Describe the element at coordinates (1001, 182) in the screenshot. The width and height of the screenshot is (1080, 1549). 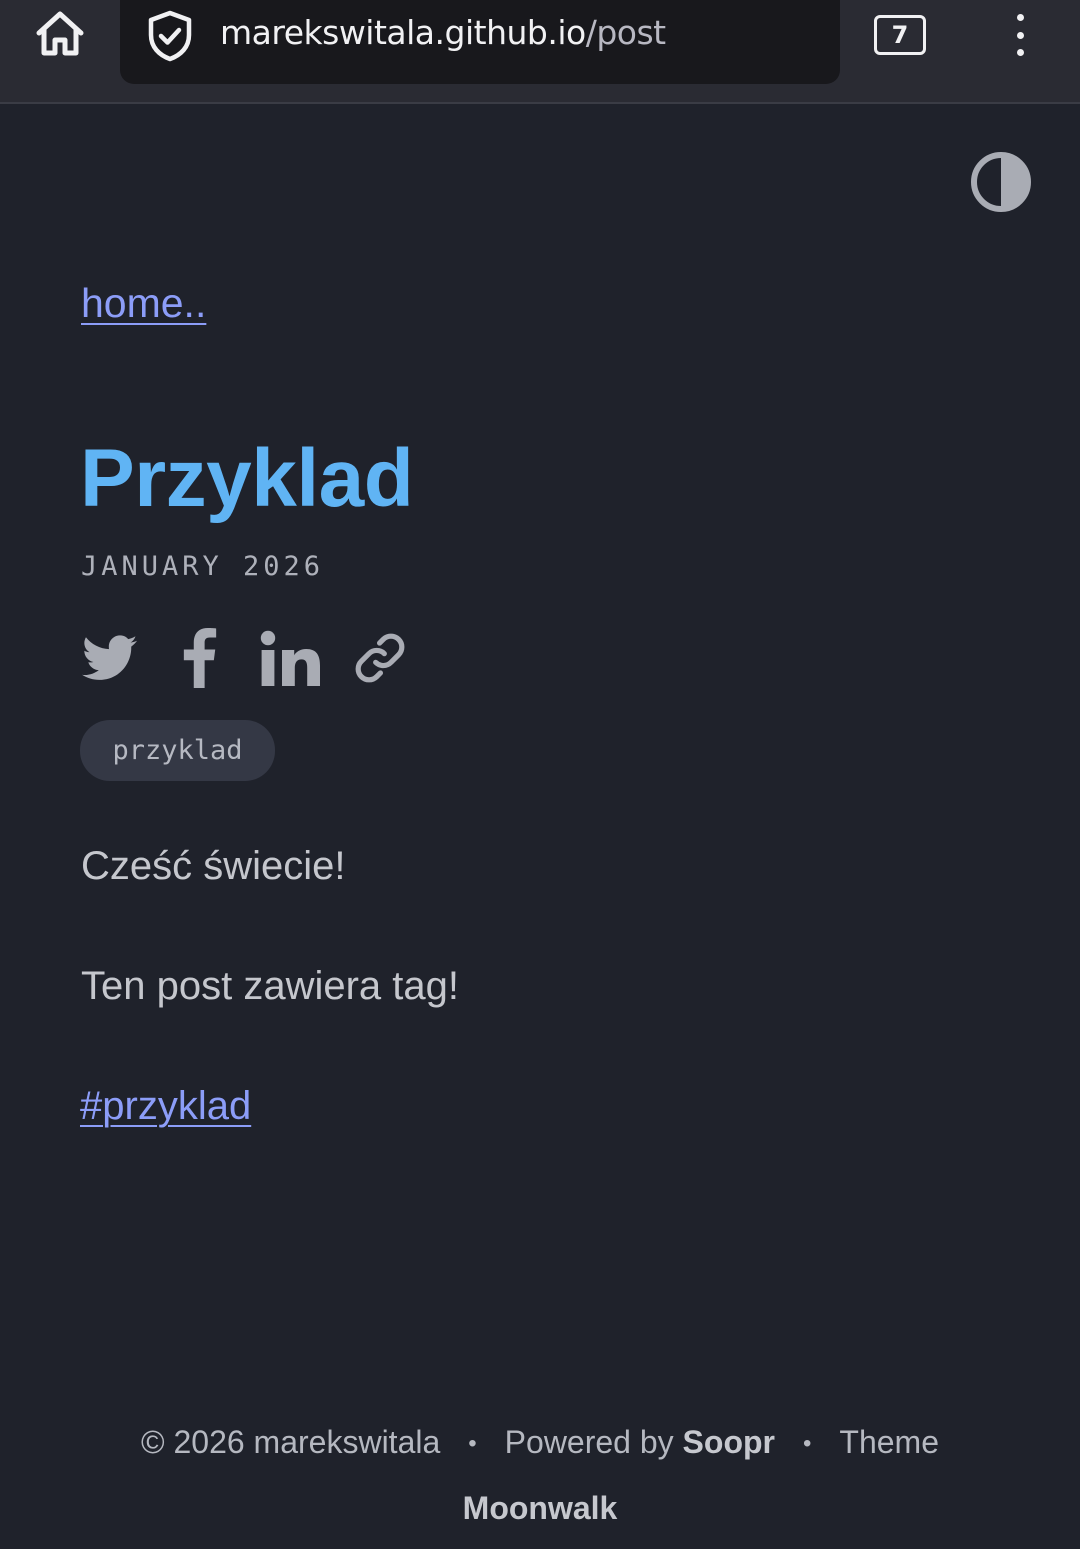
I see `theme-toggle-icon` at that location.